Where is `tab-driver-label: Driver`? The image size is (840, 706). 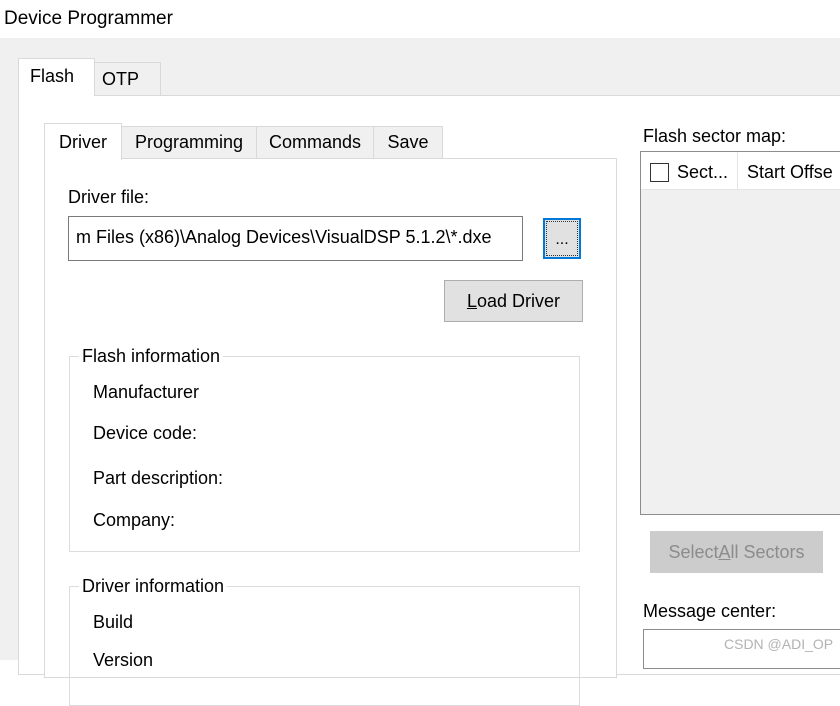 tab-driver-label: Driver is located at coordinates (83, 141).